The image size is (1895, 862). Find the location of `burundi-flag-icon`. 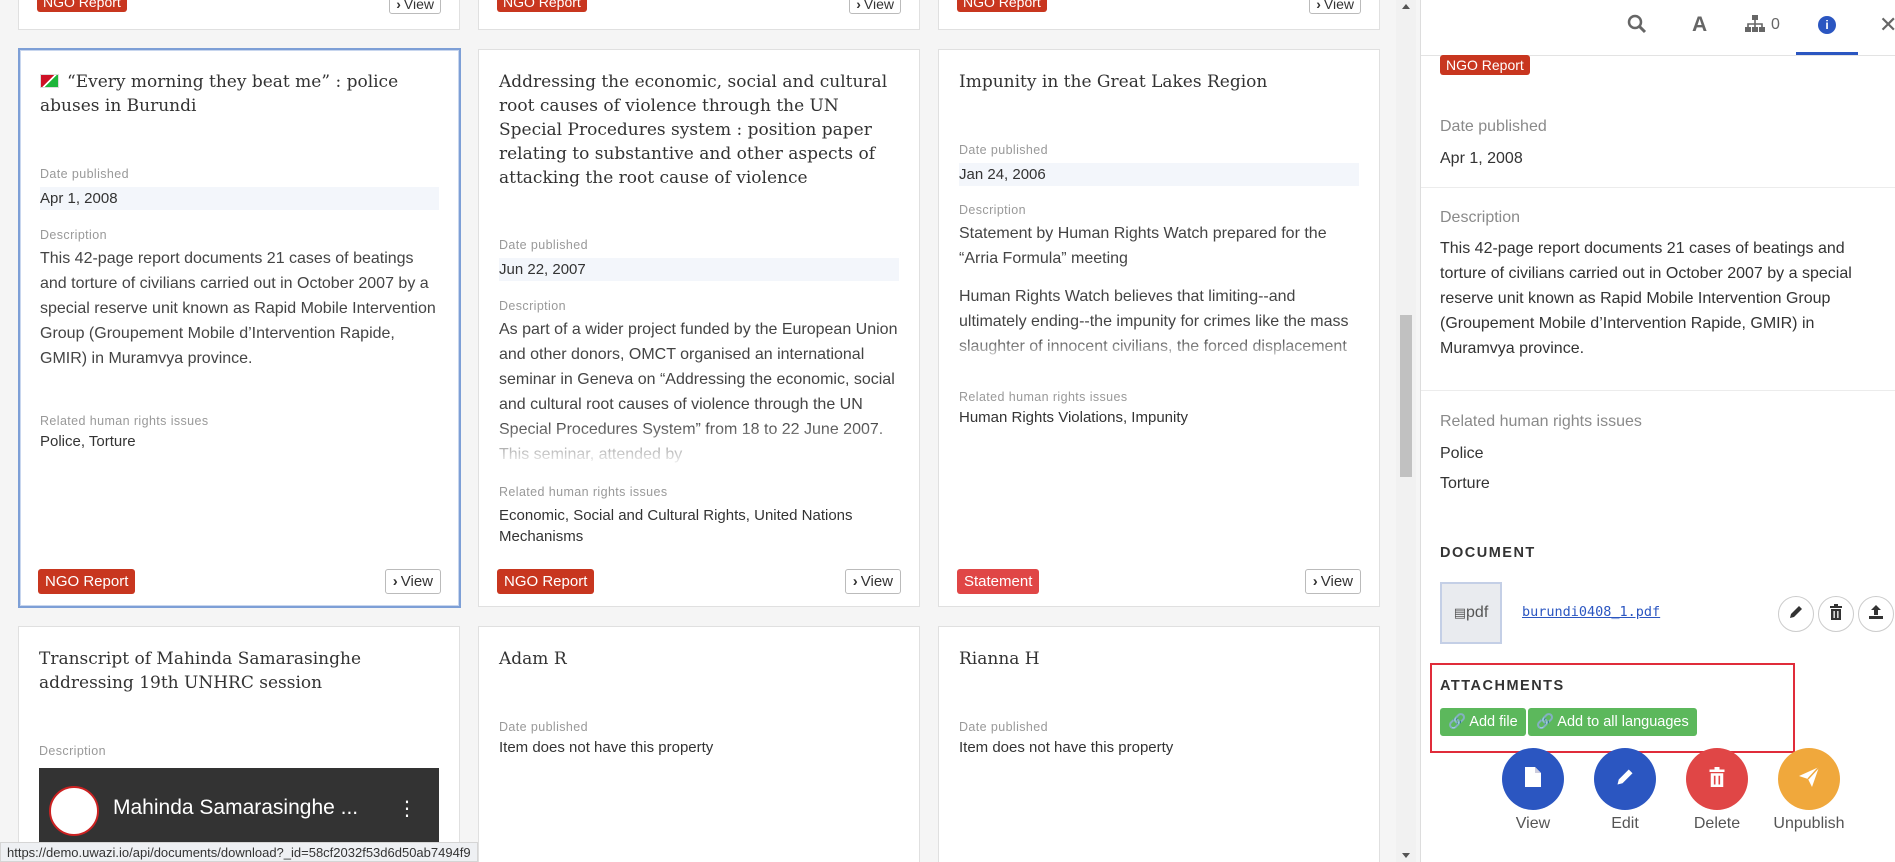

burundi-flag-icon is located at coordinates (49, 81).